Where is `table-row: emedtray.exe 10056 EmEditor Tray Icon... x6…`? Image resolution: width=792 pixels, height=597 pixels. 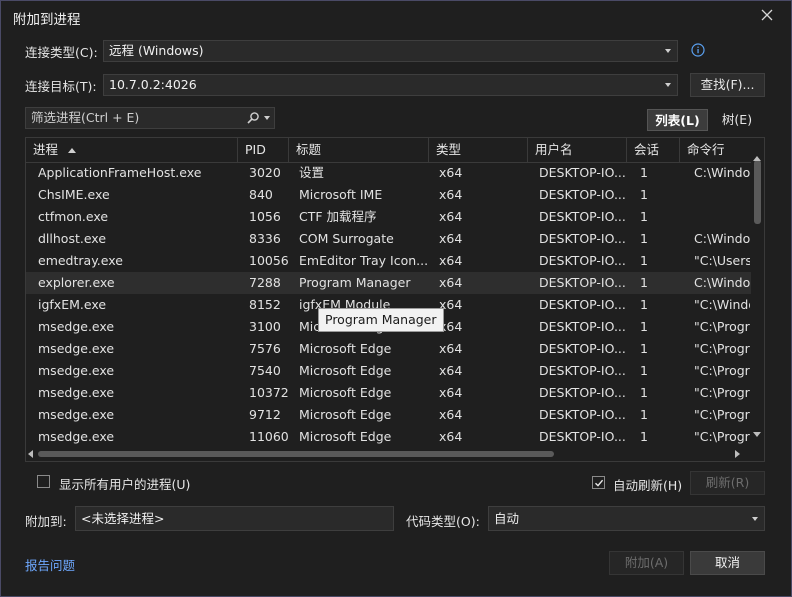
table-row: emedtray.exe 10056 EmEditor Tray Icon... x6… is located at coordinates (388, 261).